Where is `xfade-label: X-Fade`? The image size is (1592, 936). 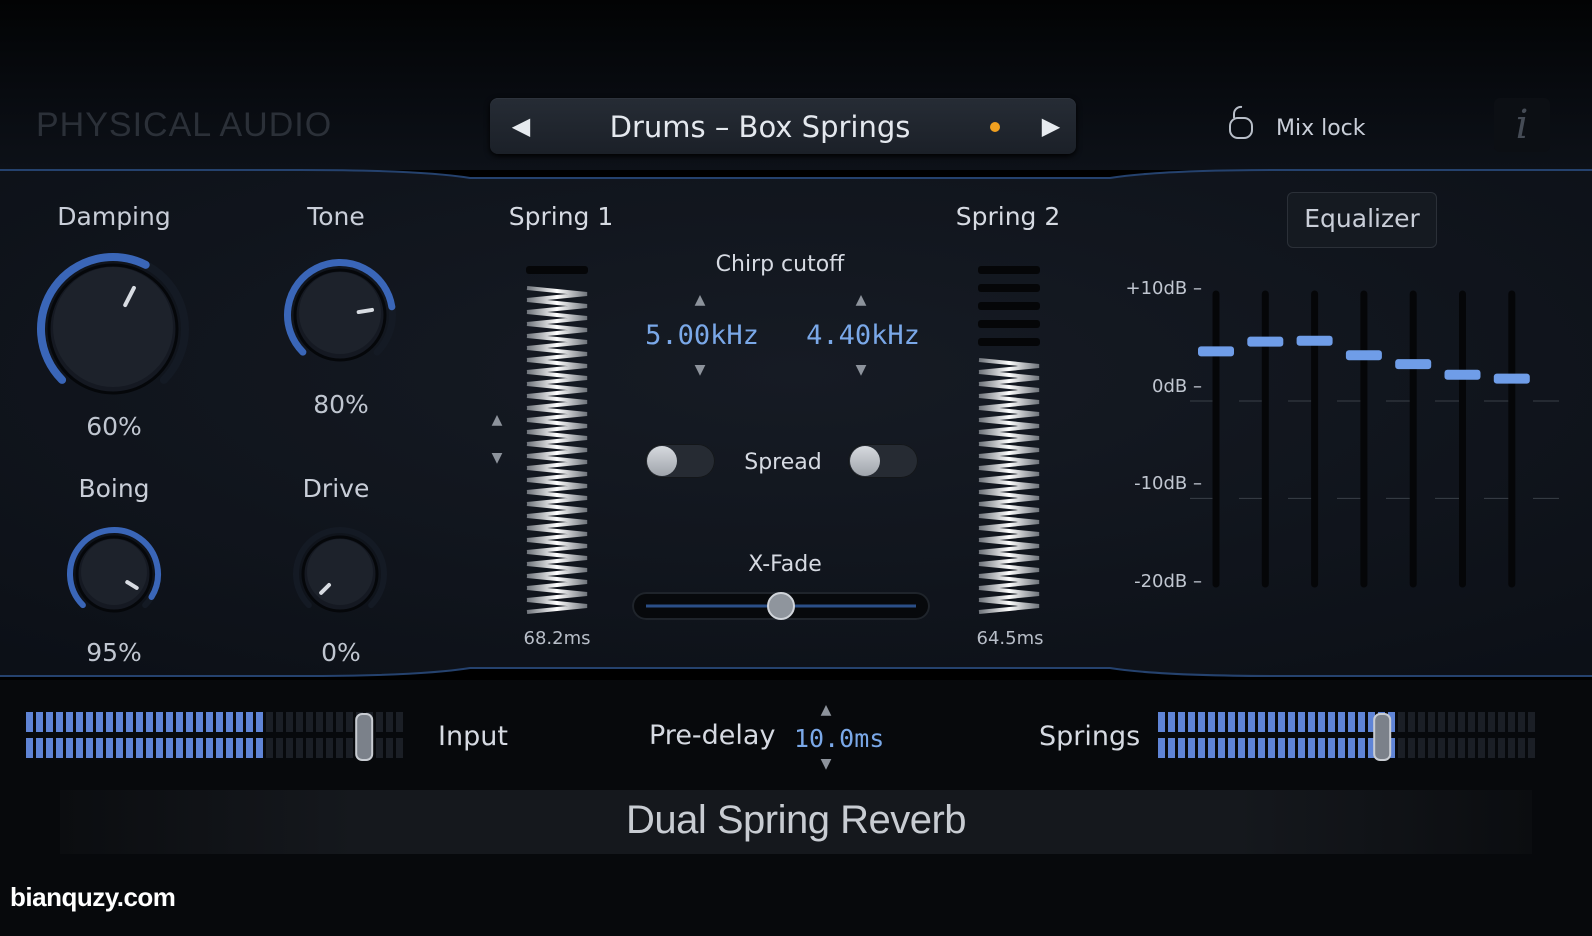
xfade-label: X-Fade is located at coordinates (785, 564).